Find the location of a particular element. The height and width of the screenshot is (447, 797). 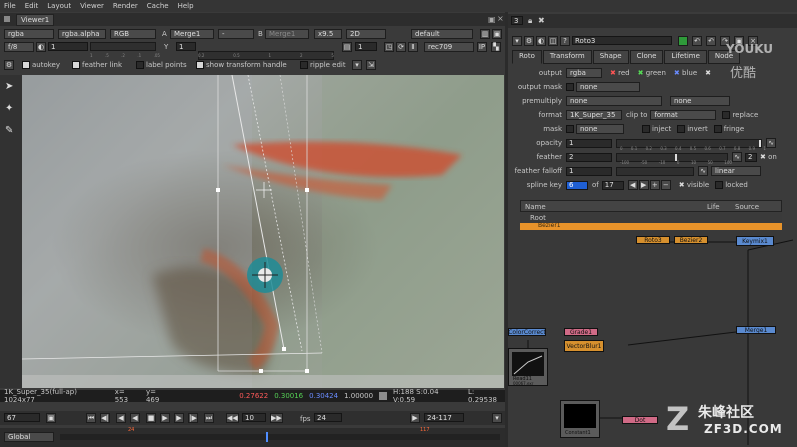

name-column-header: Name is located at coordinates (535, 207).